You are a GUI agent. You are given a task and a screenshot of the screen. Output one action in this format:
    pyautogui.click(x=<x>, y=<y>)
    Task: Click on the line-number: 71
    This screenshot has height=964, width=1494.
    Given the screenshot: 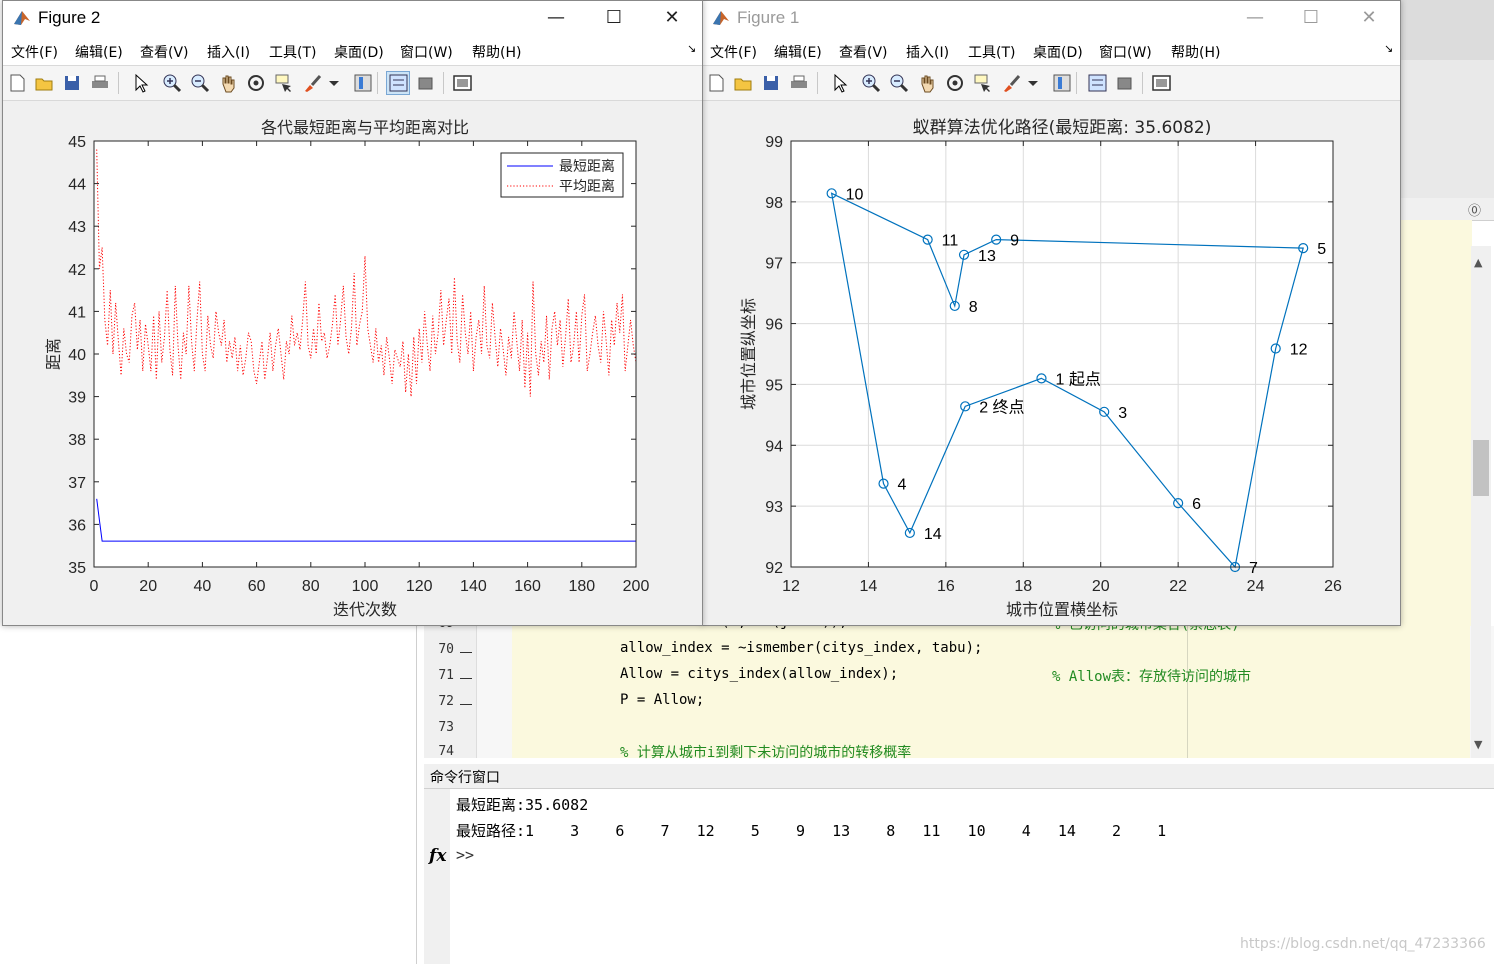 What is the action you would take?
    pyautogui.click(x=446, y=675)
    